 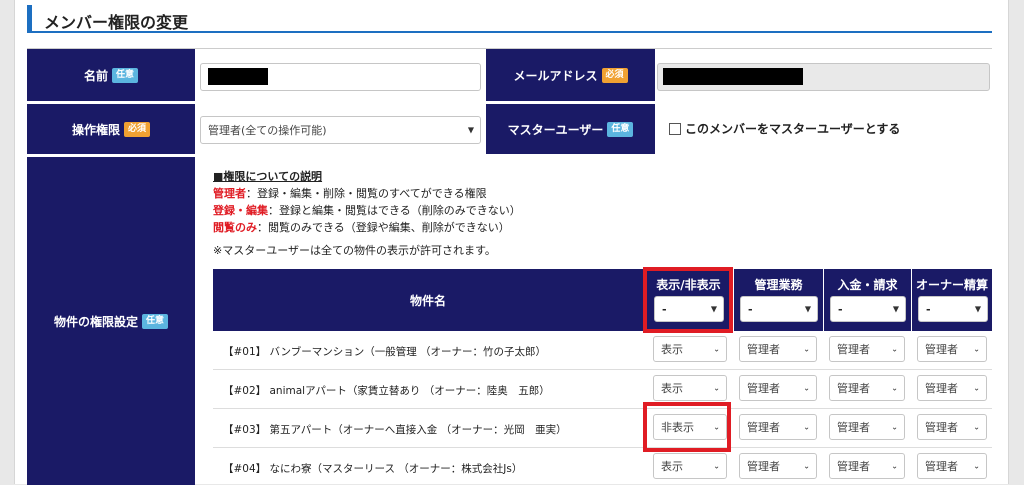 I want to click on email-label: メールアドレス 必須, so click(x=570, y=75).